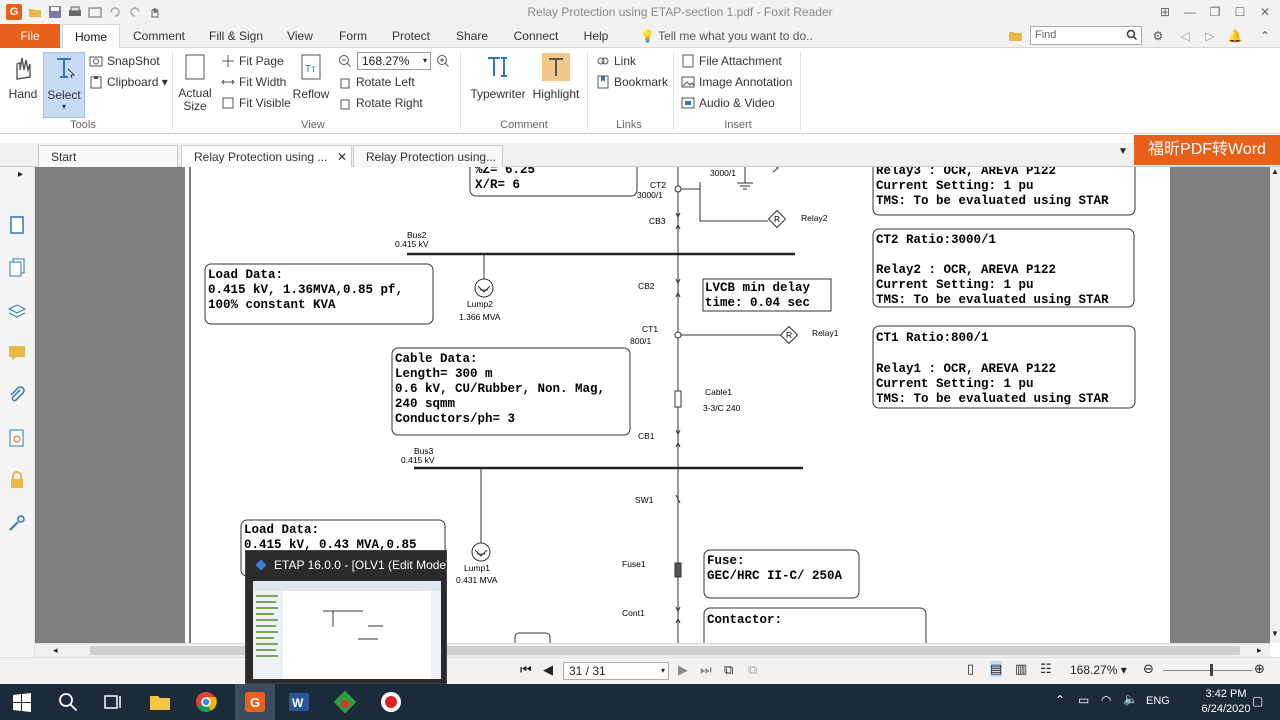 The width and height of the screenshot is (1280, 720). What do you see at coordinates (728, 670) in the screenshot?
I see `previous-view-icon: ⧉` at bounding box center [728, 670].